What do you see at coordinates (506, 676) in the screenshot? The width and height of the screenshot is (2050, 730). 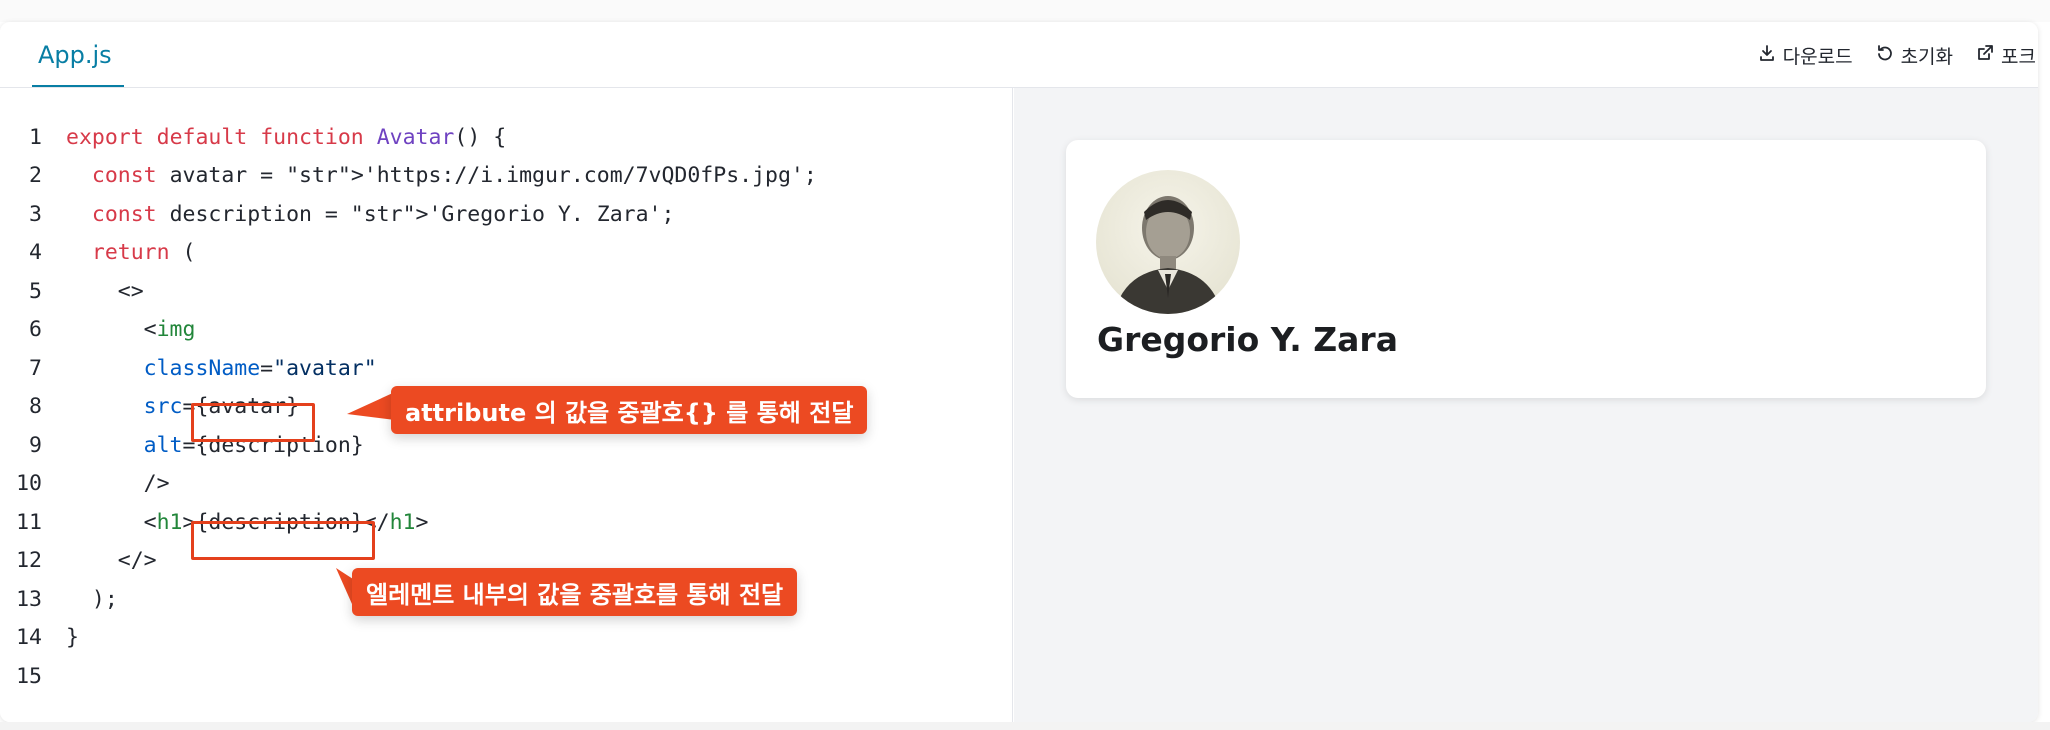 I see `code-line: 15` at bounding box center [506, 676].